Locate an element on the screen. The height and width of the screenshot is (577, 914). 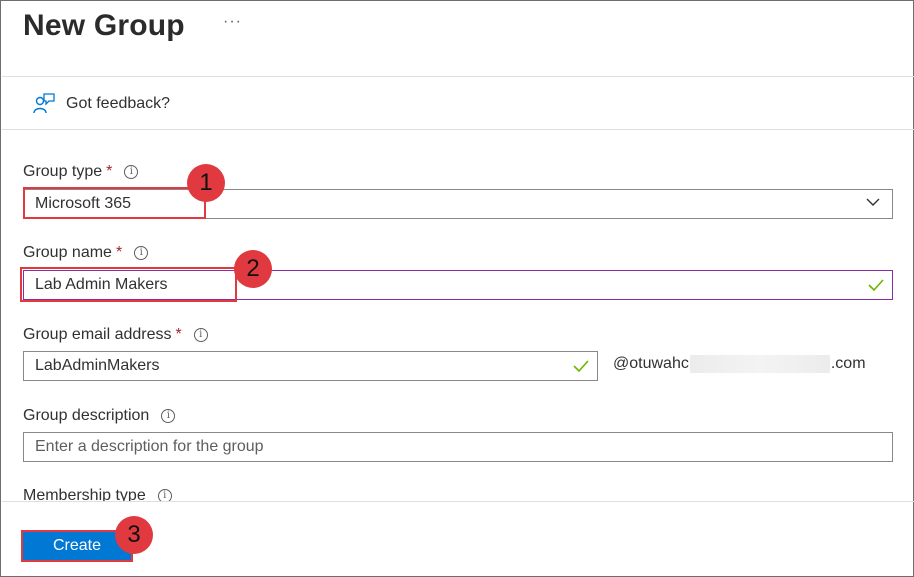
feedback-link: Got feedback? is located at coordinates (101, 104).